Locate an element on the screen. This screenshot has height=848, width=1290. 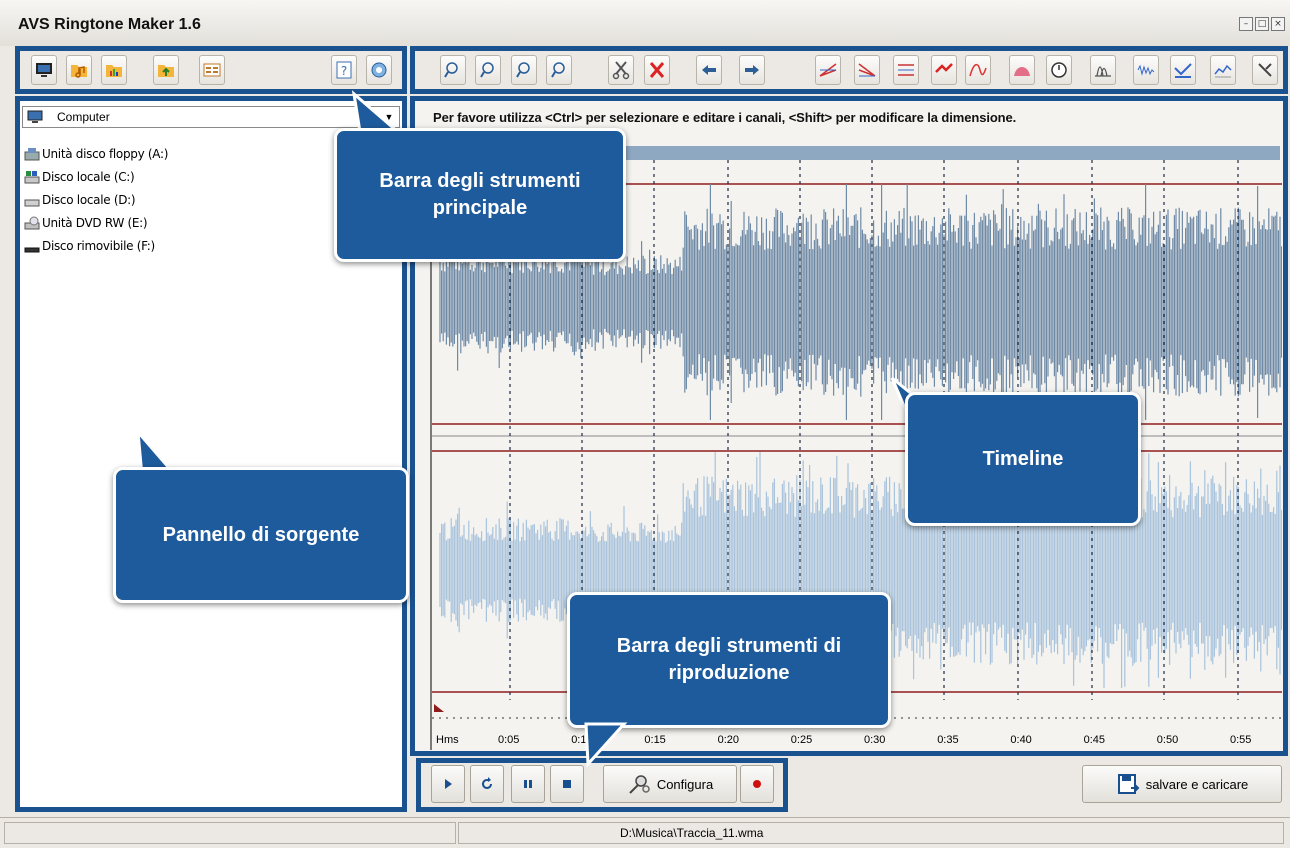
microphone-settings-icon is located at coordinates (639, 784).